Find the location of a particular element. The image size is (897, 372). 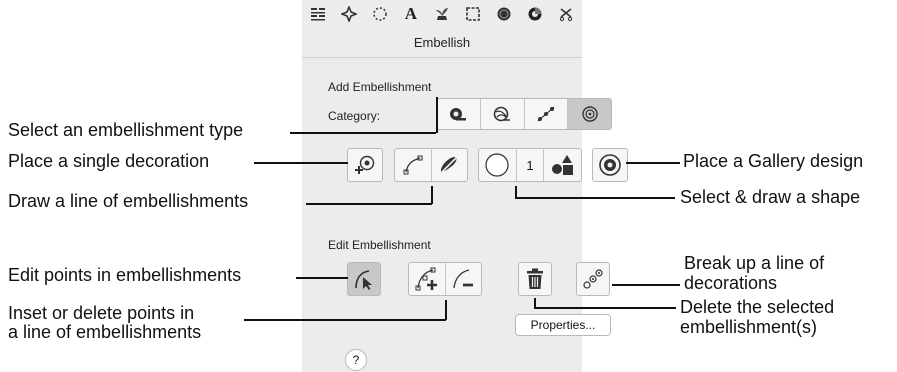

category-label: Category: is located at coordinates (354, 116).